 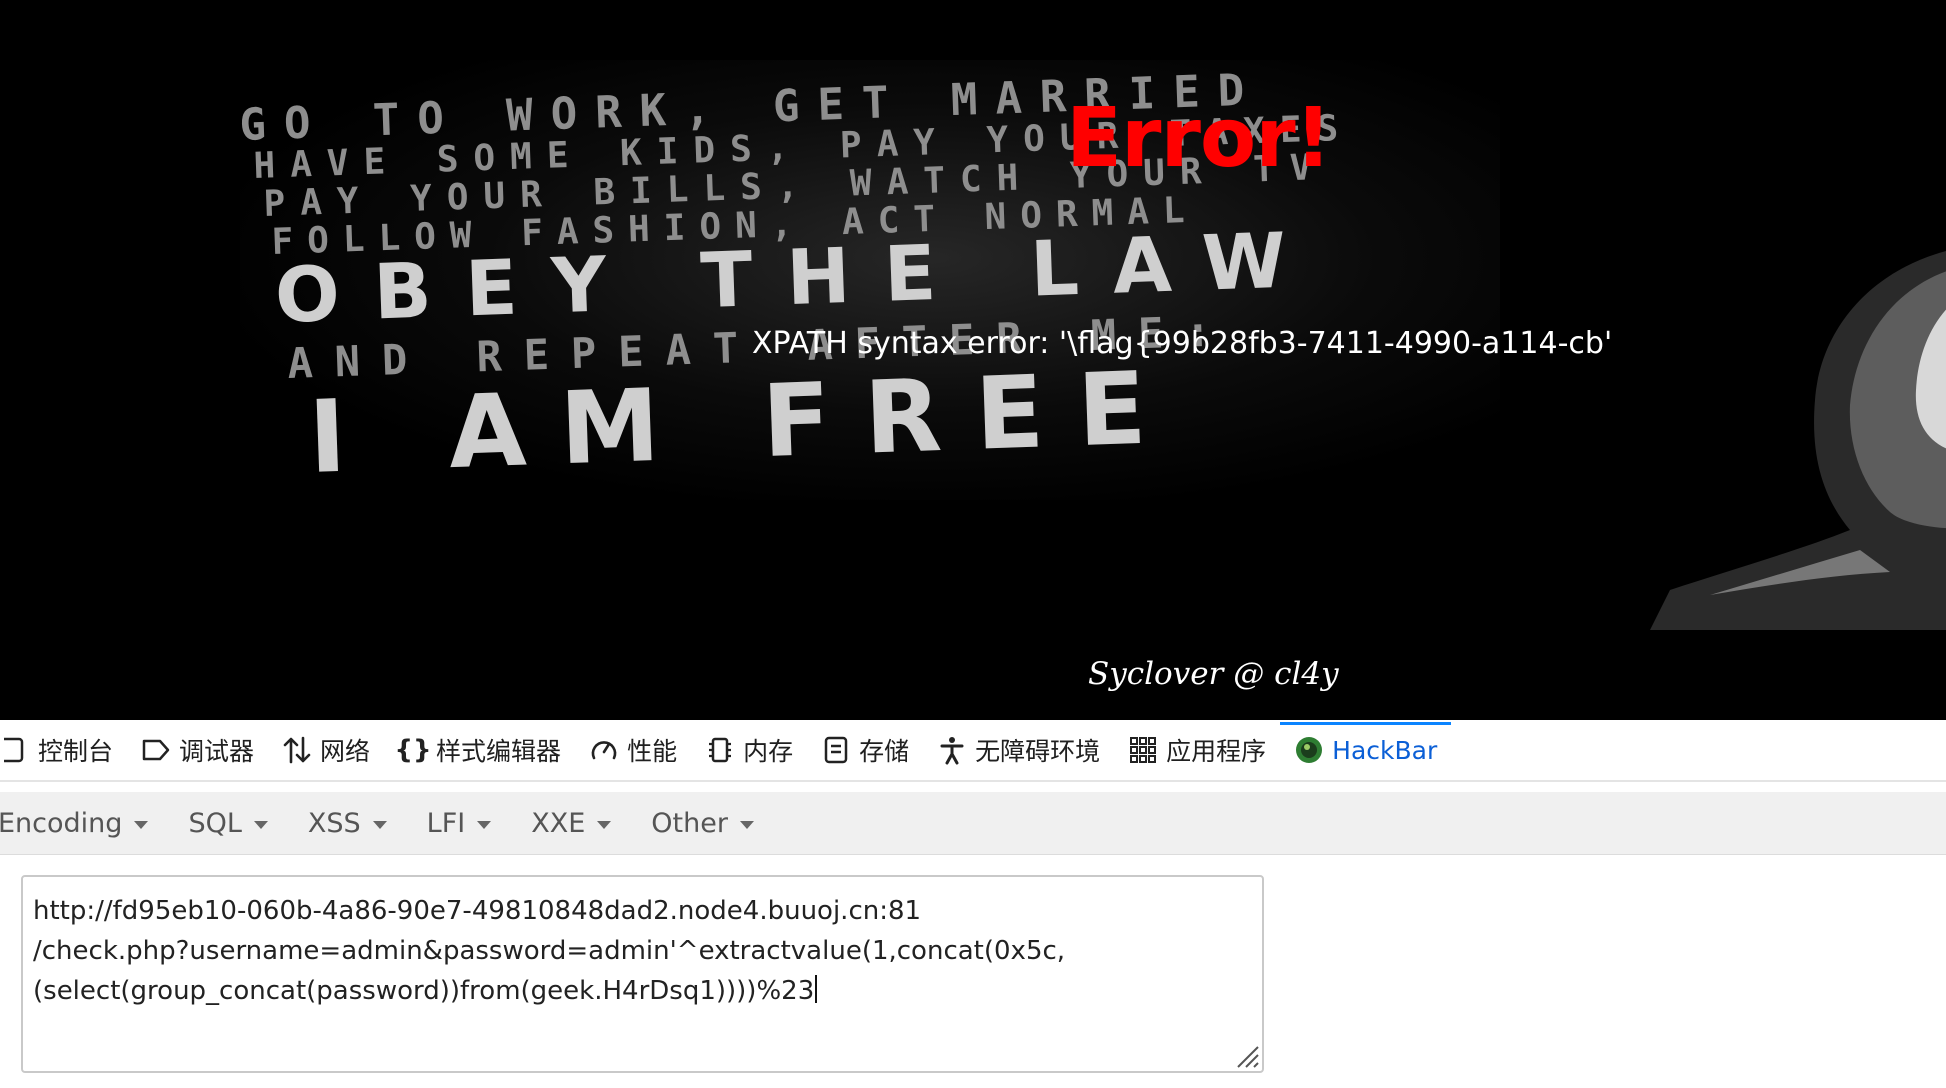 I want to click on menu-xss: XSS, so click(x=347, y=823).